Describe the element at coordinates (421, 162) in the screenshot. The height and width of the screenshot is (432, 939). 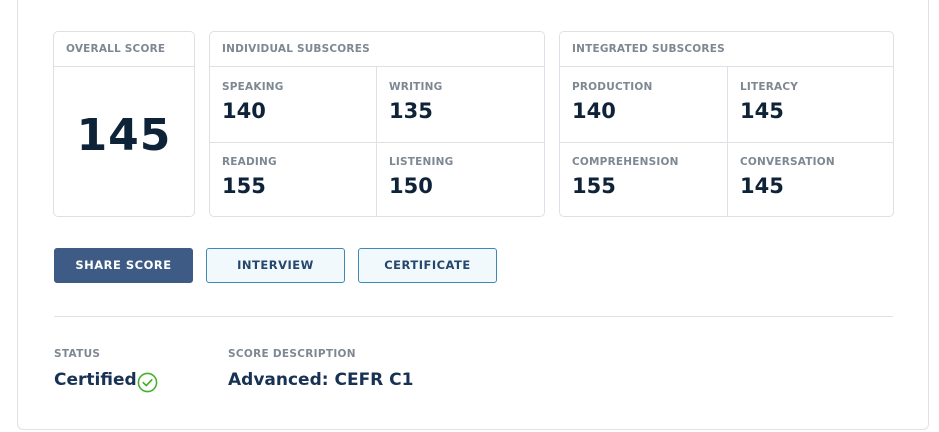
I see `subscore-label: LISTENING` at that location.